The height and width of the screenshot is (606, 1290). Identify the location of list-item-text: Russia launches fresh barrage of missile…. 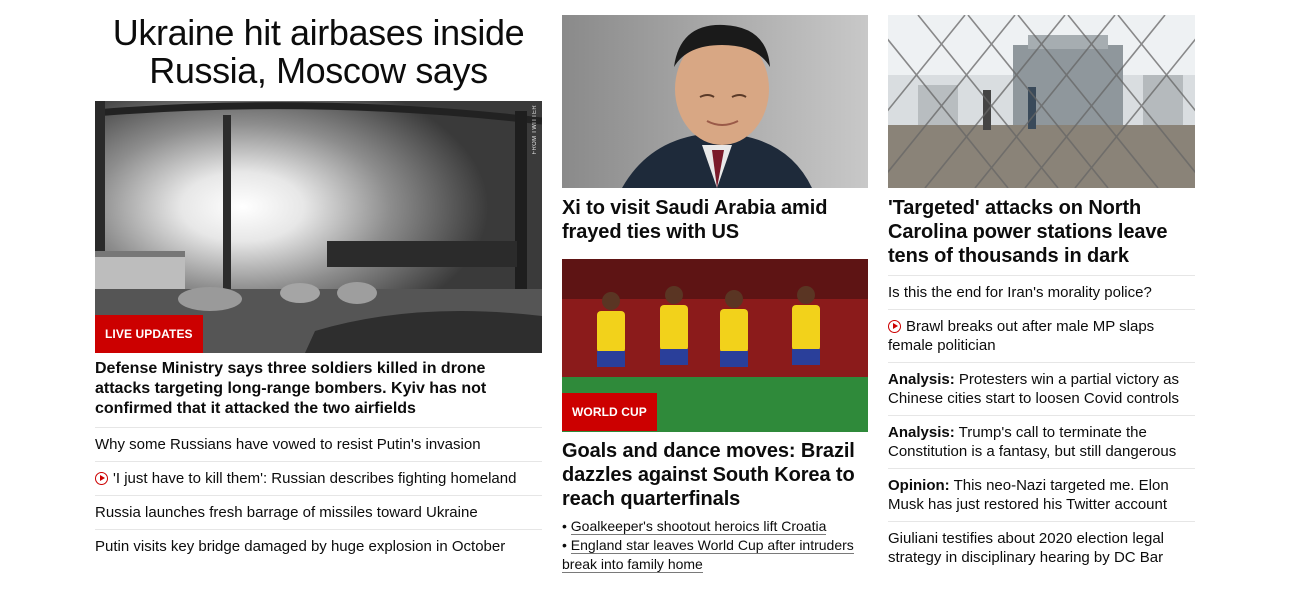
(286, 512).